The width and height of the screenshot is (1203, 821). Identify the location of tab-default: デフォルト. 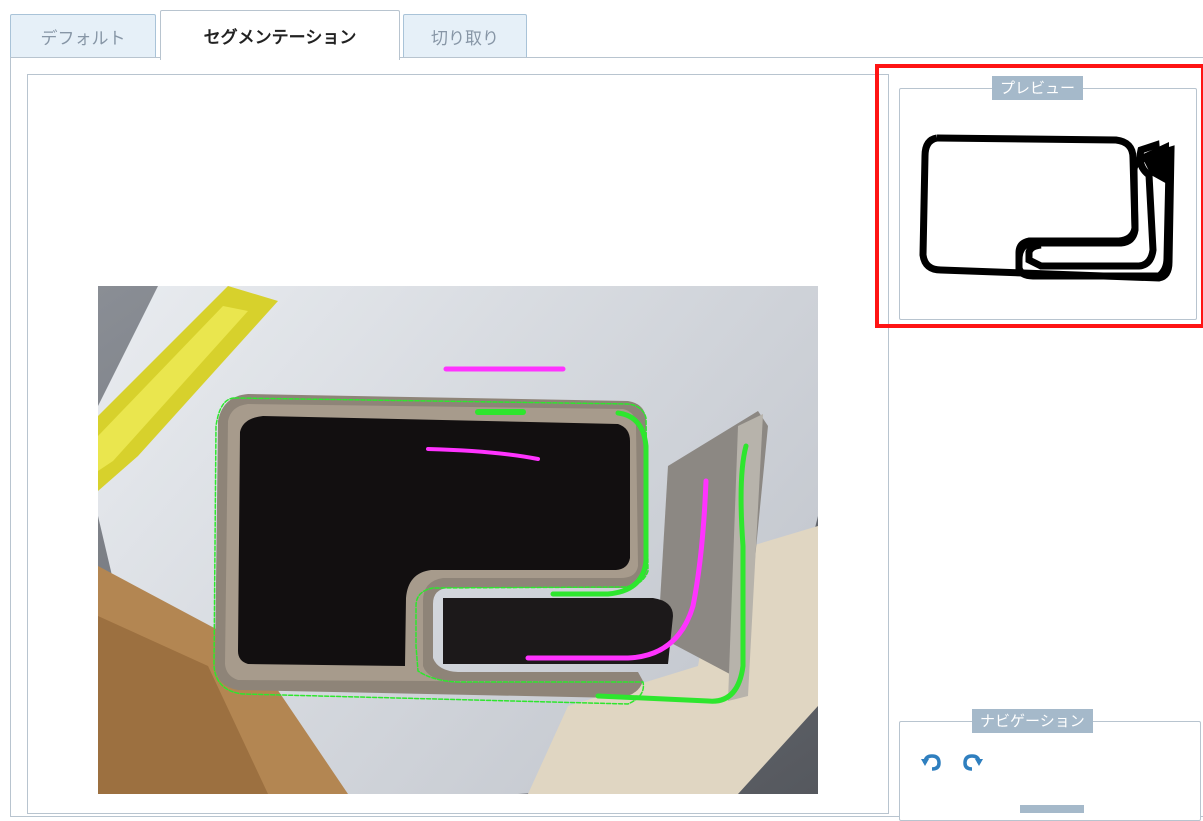
(83, 36).